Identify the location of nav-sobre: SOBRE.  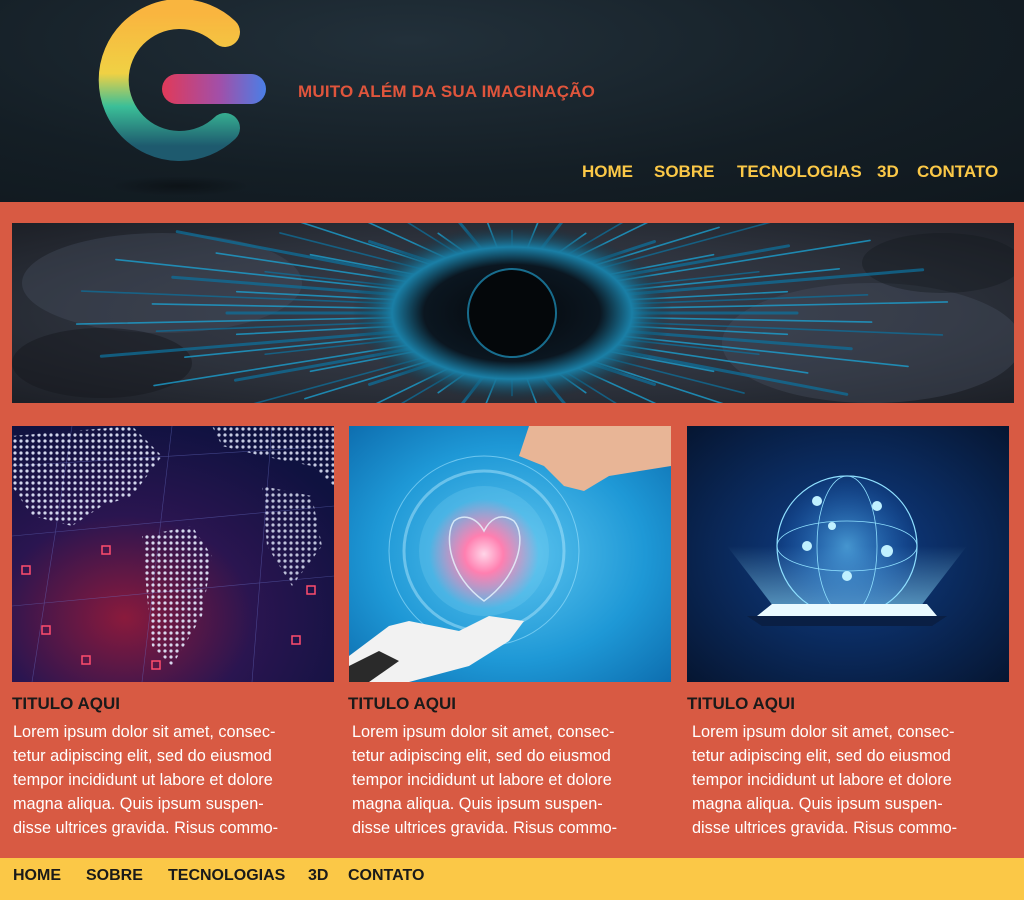
(684, 172).